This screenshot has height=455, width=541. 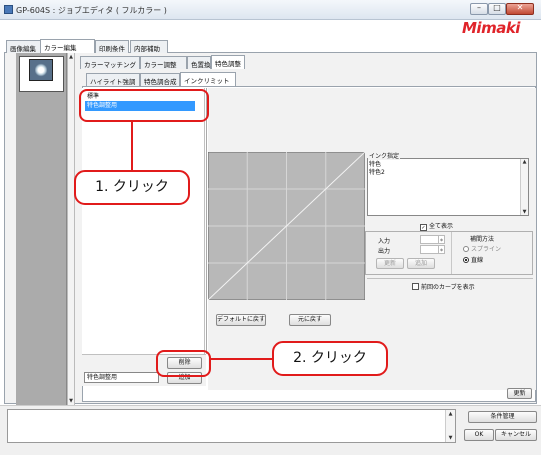 I want to click on curve-list, so click(x=143, y=221).